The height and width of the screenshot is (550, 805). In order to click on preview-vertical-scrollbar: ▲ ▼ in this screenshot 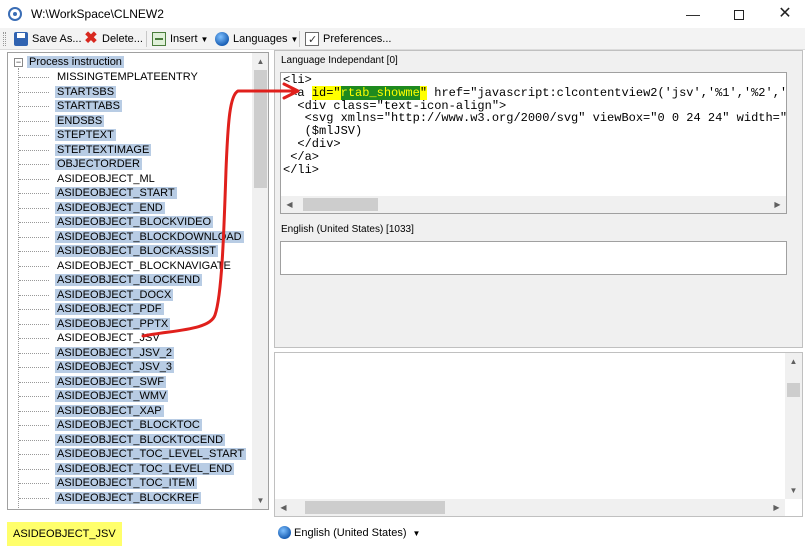, I will do `click(793, 426)`.